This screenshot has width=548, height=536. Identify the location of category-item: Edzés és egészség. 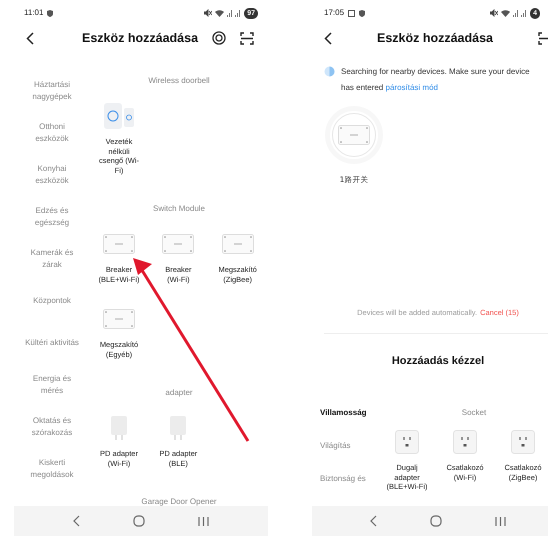
(52, 217).